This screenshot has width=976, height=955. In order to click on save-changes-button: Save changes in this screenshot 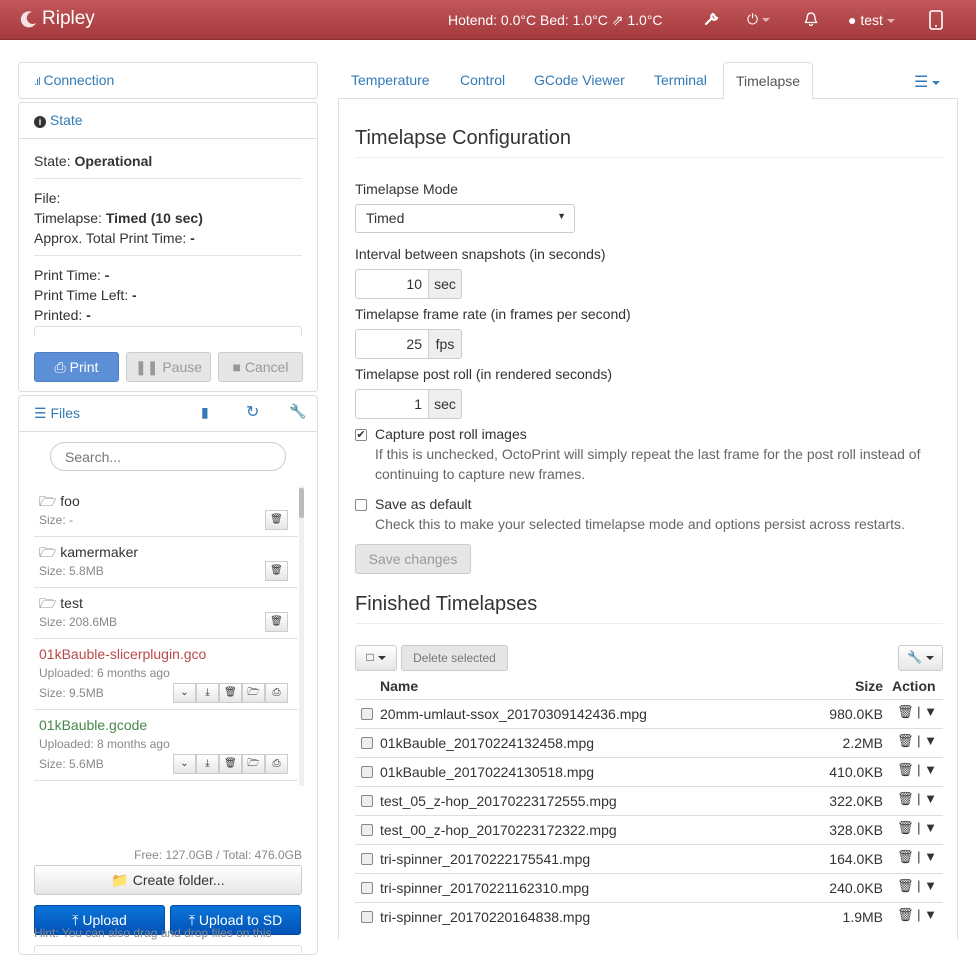, I will do `click(413, 559)`.